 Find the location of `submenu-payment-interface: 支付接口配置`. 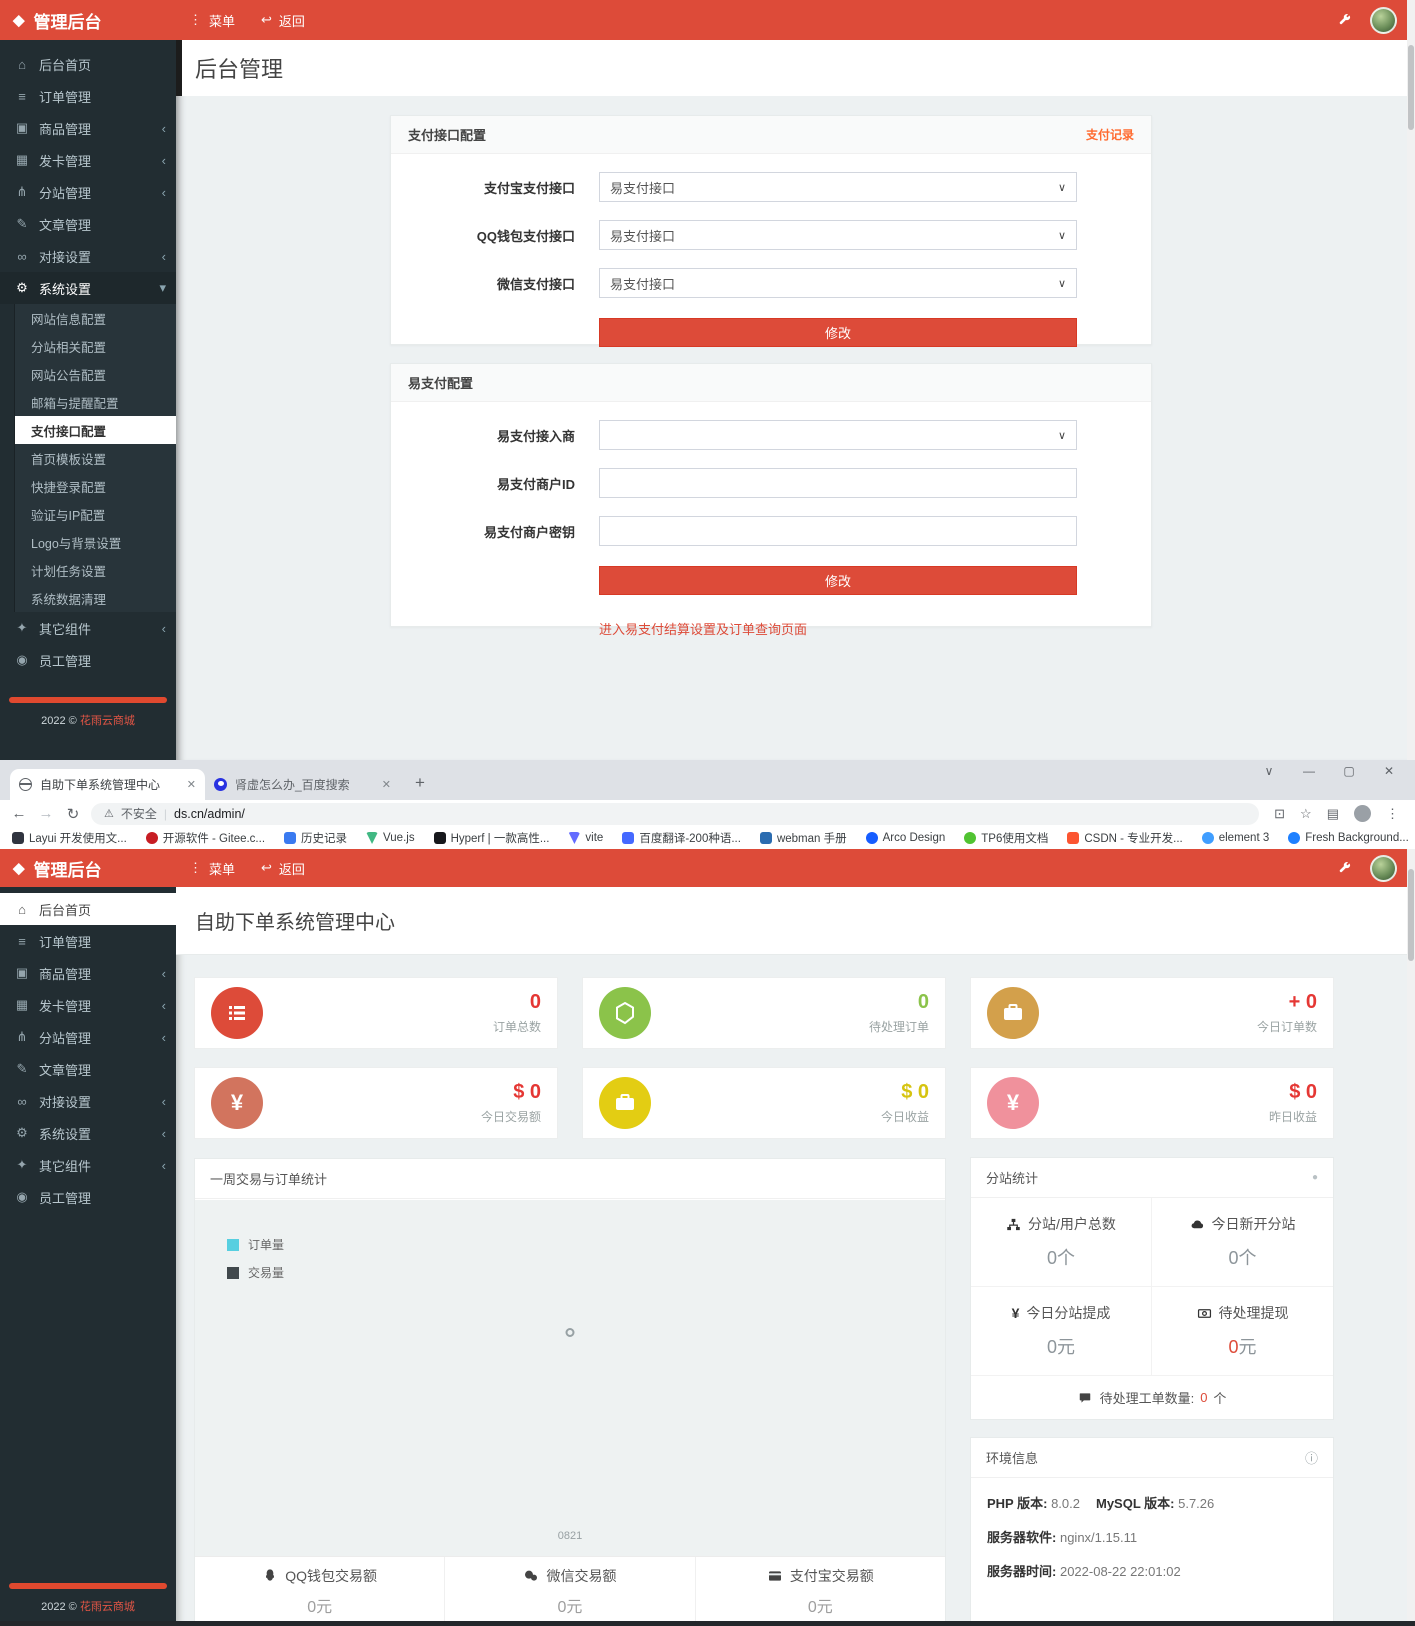

submenu-payment-interface: 支付接口配置 is located at coordinates (95, 430).